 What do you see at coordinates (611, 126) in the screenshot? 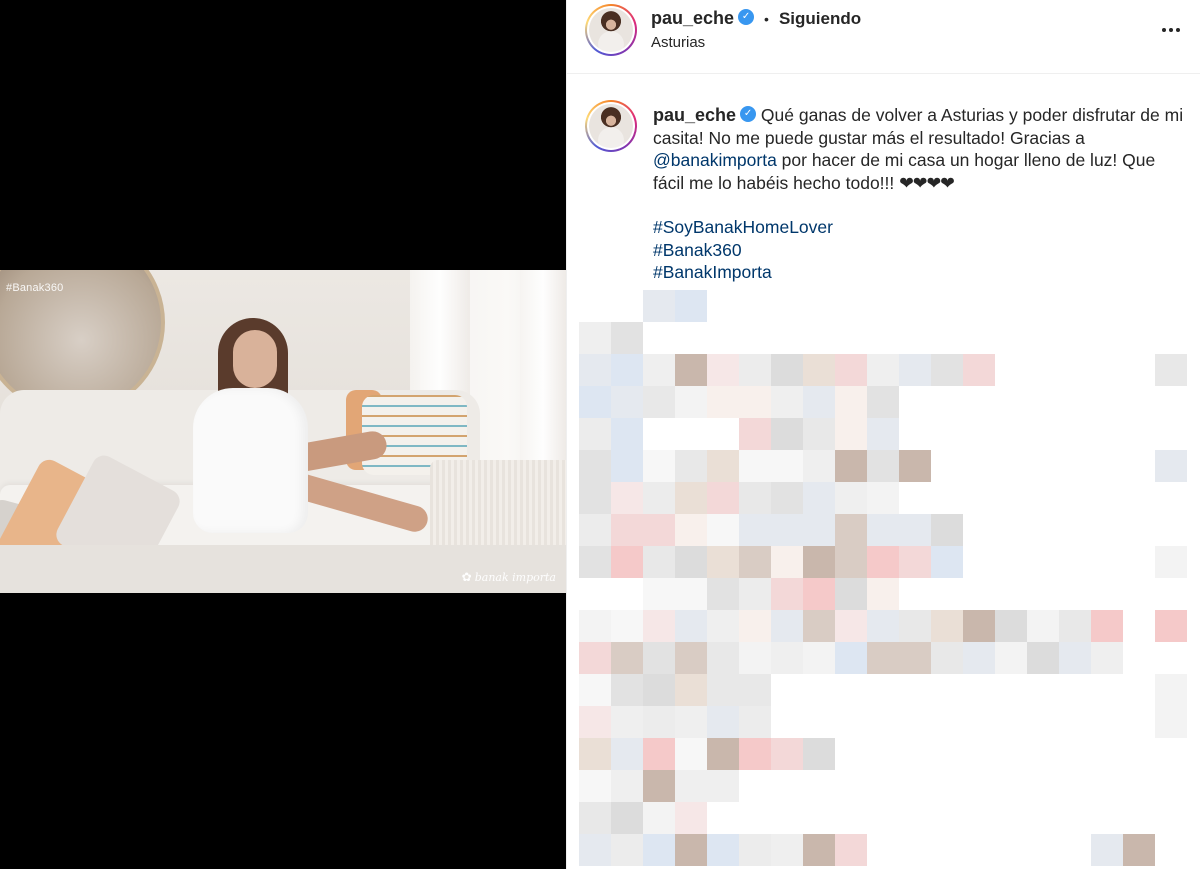
I see `caption-avatar` at bounding box center [611, 126].